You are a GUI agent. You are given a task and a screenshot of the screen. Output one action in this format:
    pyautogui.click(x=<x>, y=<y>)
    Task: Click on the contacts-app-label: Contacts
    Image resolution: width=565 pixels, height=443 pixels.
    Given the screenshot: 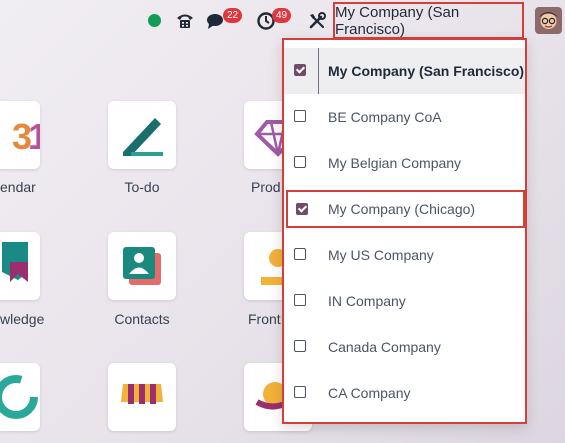 What is the action you would take?
    pyautogui.click(x=142, y=319)
    